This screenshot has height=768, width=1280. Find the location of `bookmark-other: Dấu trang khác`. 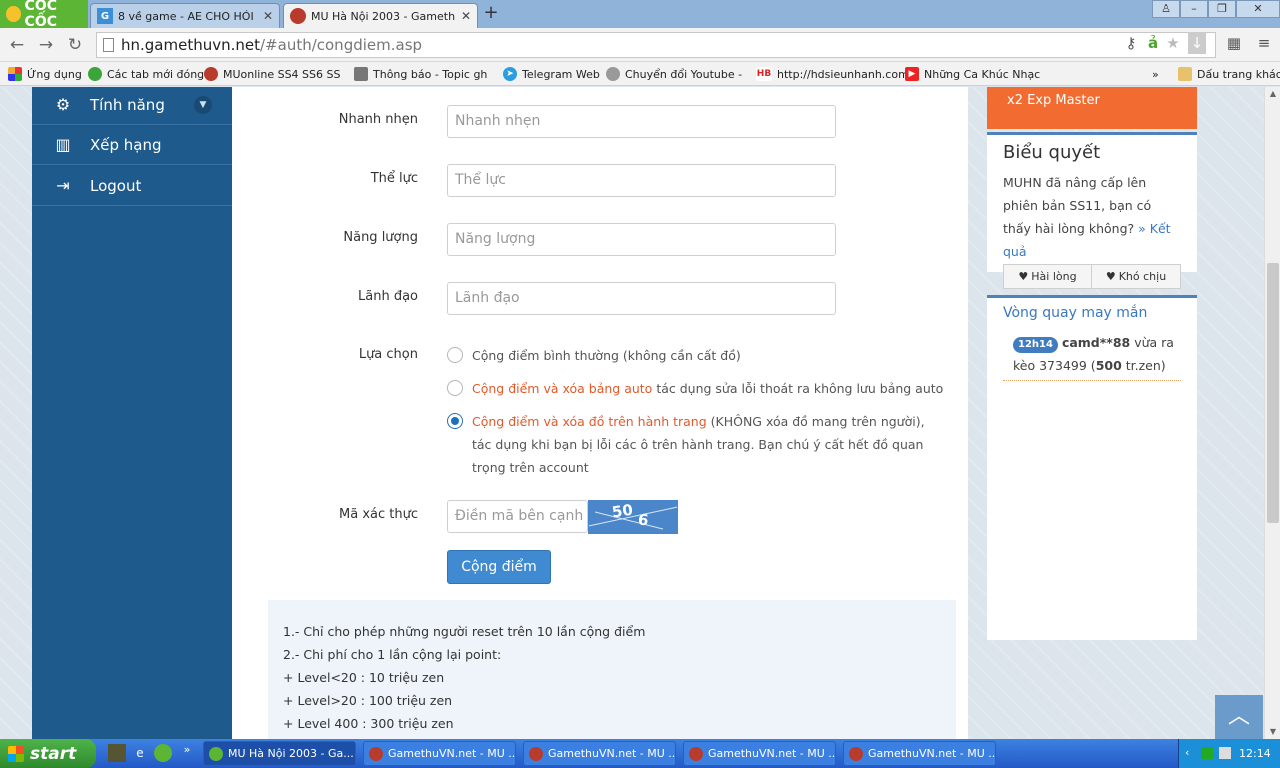

bookmark-other: Dấu trang khác is located at coordinates (1229, 74).